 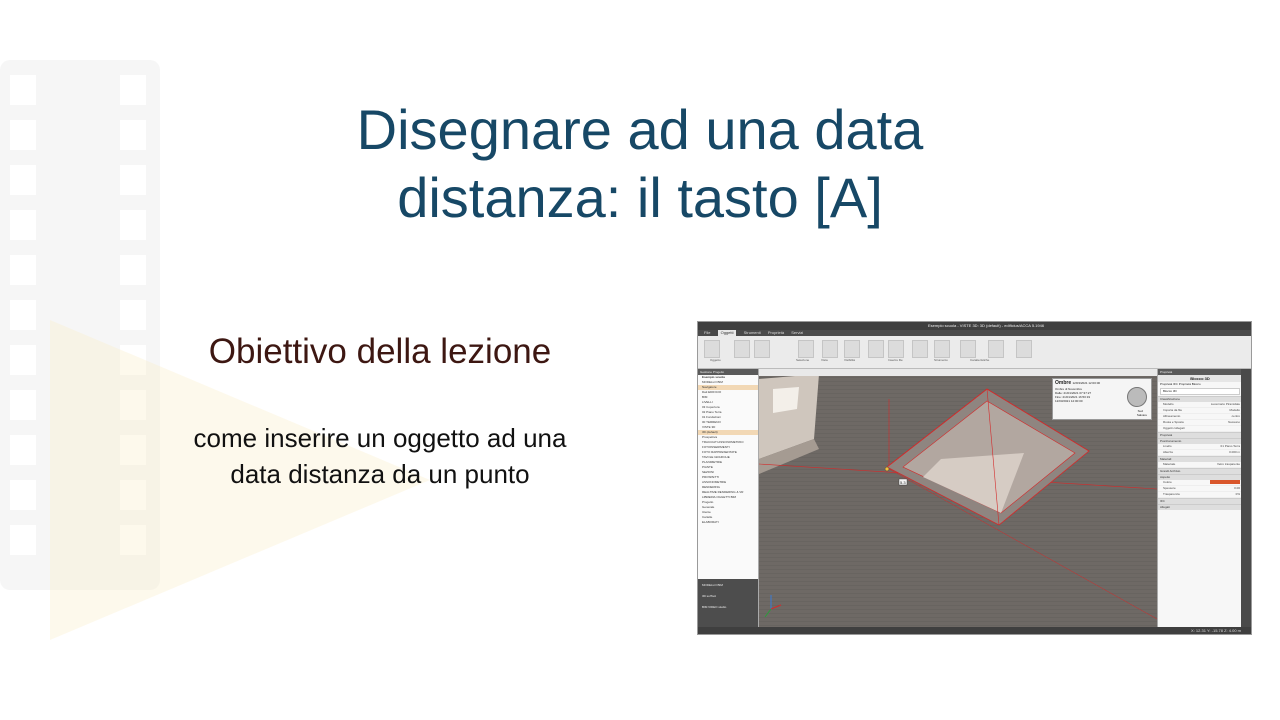 What do you see at coordinates (1168, 452) in the screenshot?
I see `property-key: Altezza` at bounding box center [1168, 452].